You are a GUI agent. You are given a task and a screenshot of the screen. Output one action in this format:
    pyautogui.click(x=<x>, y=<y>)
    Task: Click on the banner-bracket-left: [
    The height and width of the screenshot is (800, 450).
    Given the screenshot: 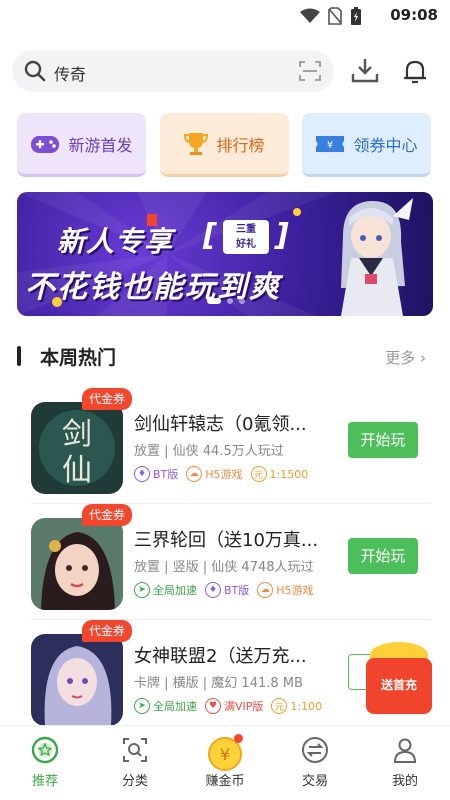 What is the action you would take?
    pyautogui.click(x=210, y=235)
    